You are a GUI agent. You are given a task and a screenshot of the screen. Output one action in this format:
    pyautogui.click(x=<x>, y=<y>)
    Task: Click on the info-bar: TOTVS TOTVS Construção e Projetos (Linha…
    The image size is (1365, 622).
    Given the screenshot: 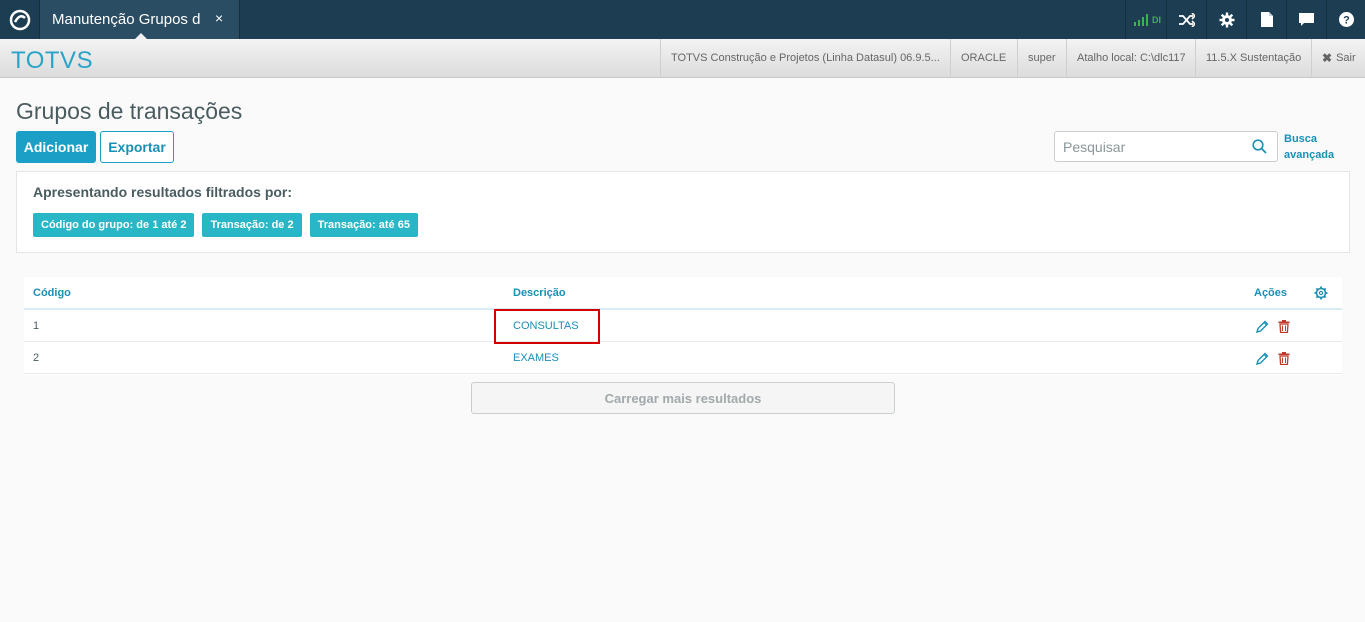 What is the action you would take?
    pyautogui.click(x=682, y=58)
    